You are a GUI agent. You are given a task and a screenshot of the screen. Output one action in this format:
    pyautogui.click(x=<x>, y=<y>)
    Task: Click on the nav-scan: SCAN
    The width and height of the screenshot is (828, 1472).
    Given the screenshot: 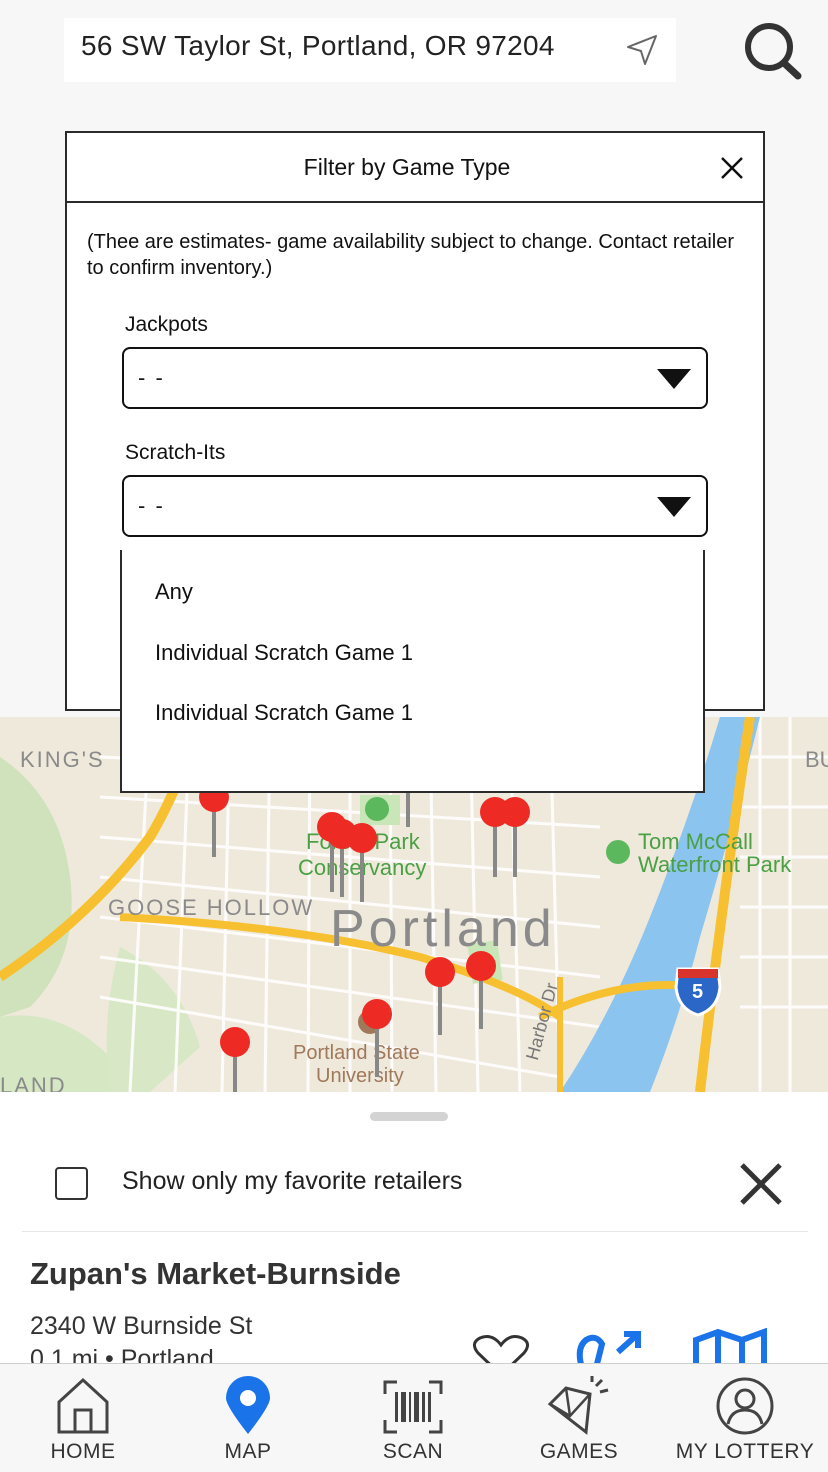 What is the action you would take?
    pyautogui.click(x=413, y=1418)
    